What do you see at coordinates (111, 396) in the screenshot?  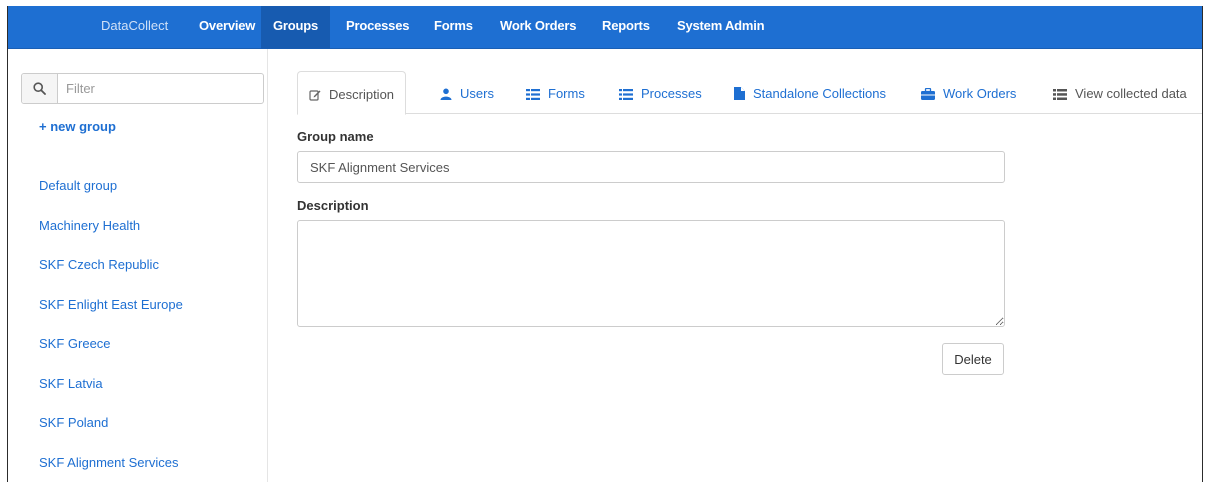 I see `group-item-skf-latvia: SKF Latvia` at bounding box center [111, 396].